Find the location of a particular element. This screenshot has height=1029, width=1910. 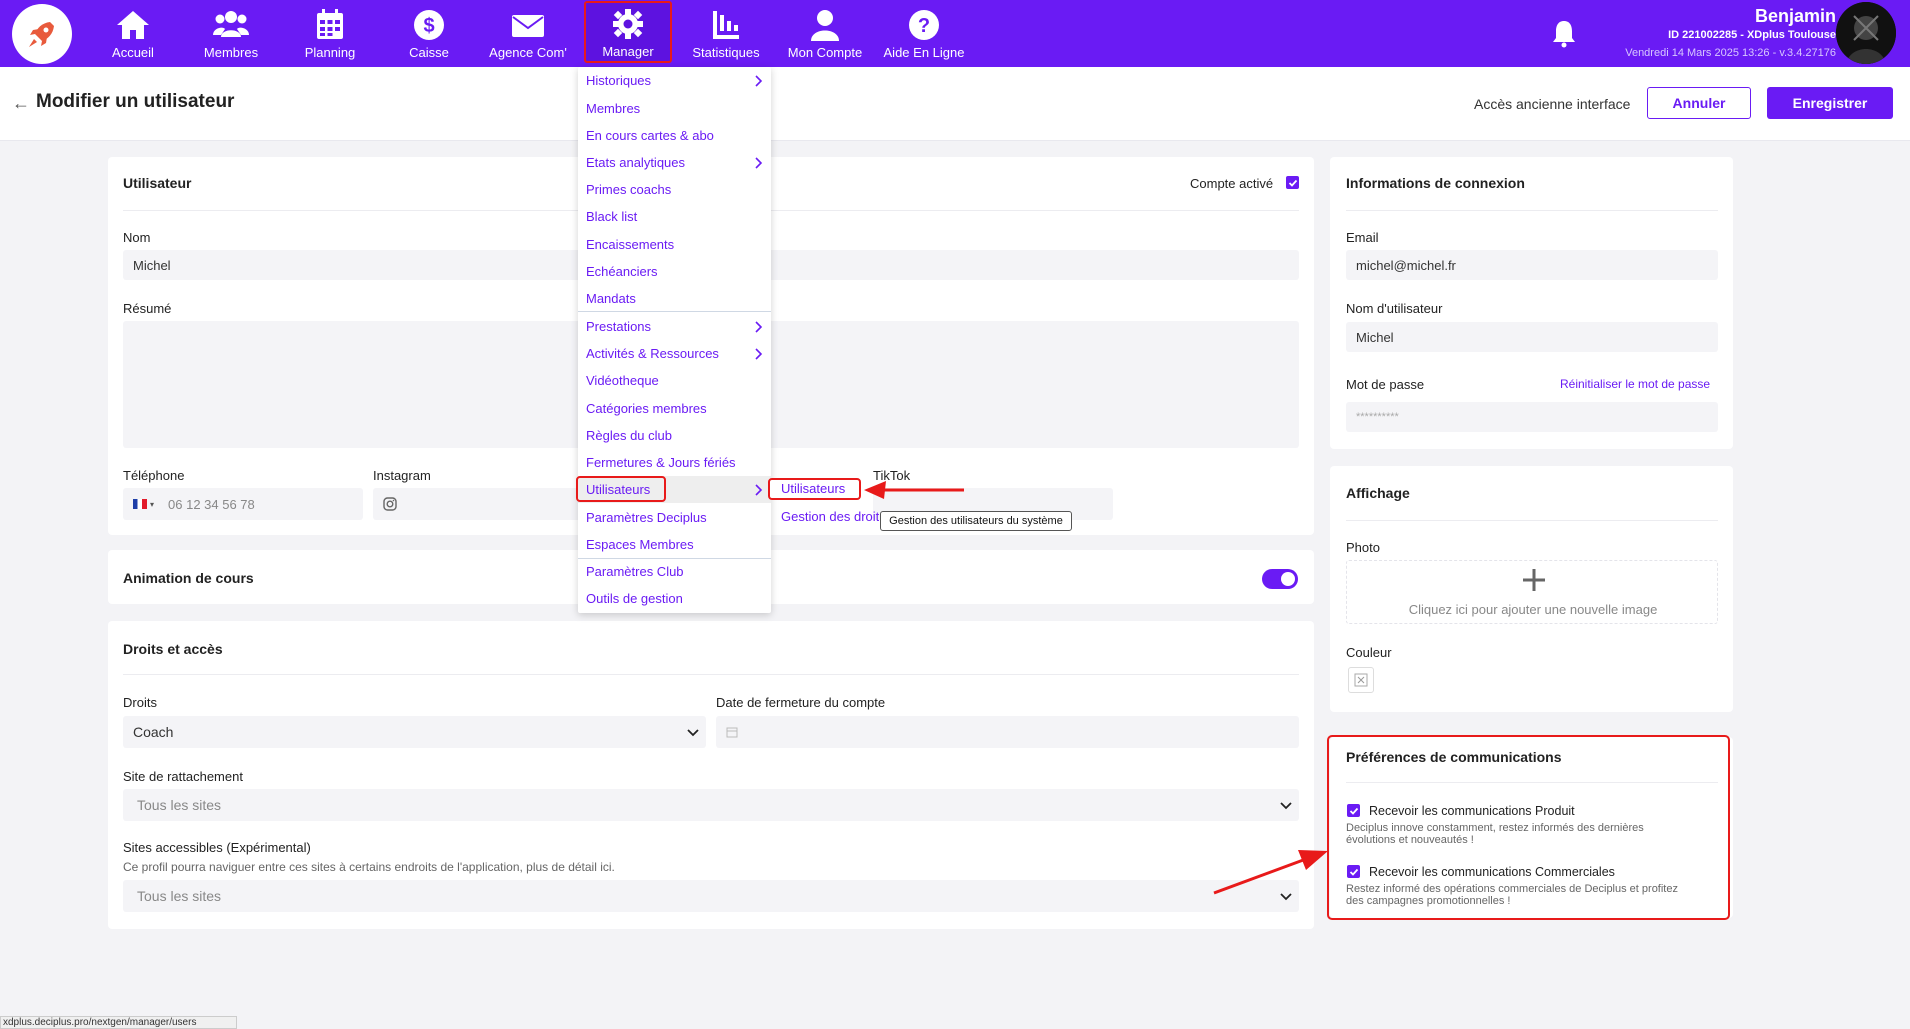

plus-icon is located at coordinates (1534, 580).